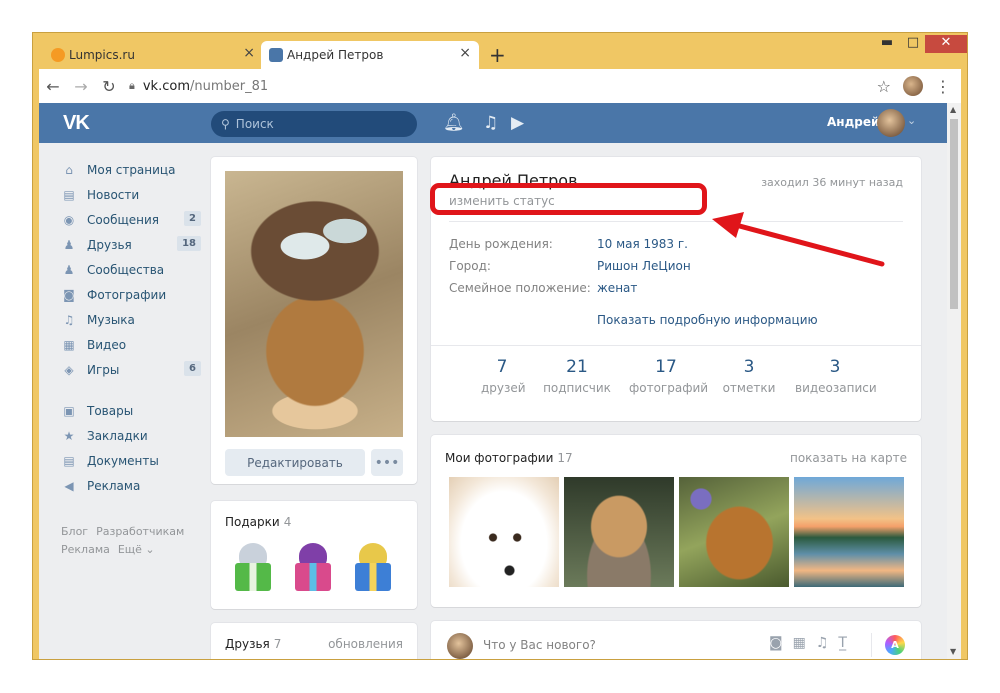  I want to click on sidebar-footer: Блог Разработчикам Реклама Ещё ⌄, so click(131, 541).